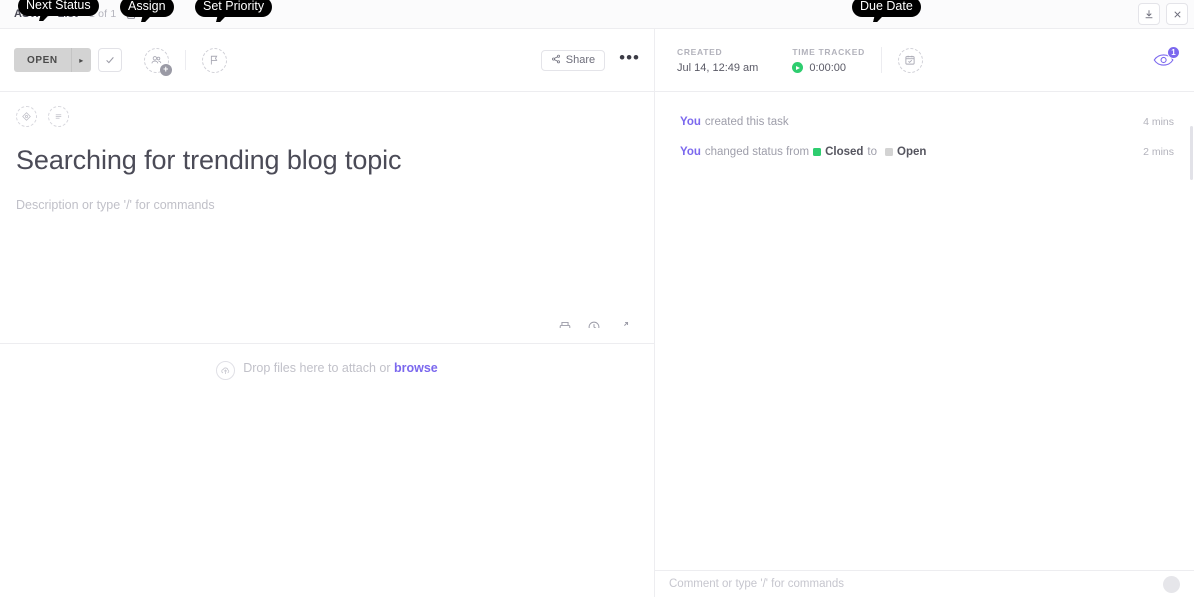  Describe the element at coordinates (340, 368) in the screenshot. I see `dropzone-text: Drop files here to attach or browse` at that location.